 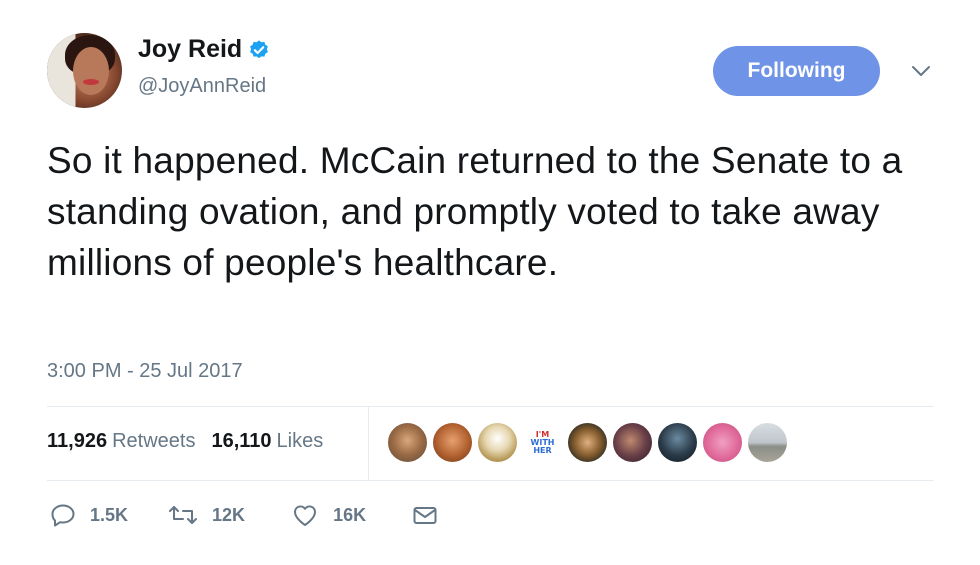 I want to click on likes-count: 16,110, so click(x=241, y=441).